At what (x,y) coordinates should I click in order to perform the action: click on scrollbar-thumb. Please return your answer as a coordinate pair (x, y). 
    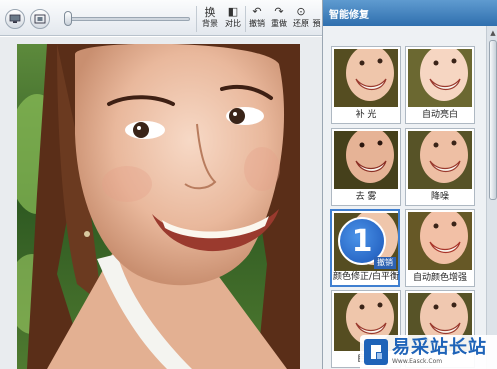
    Looking at the image, I should click on (493, 120).